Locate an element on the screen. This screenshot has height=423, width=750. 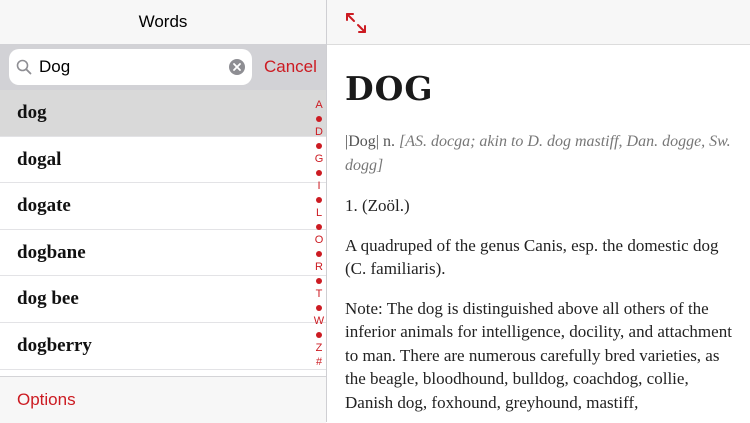
detail-nav-bar is located at coordinates (538, 22).